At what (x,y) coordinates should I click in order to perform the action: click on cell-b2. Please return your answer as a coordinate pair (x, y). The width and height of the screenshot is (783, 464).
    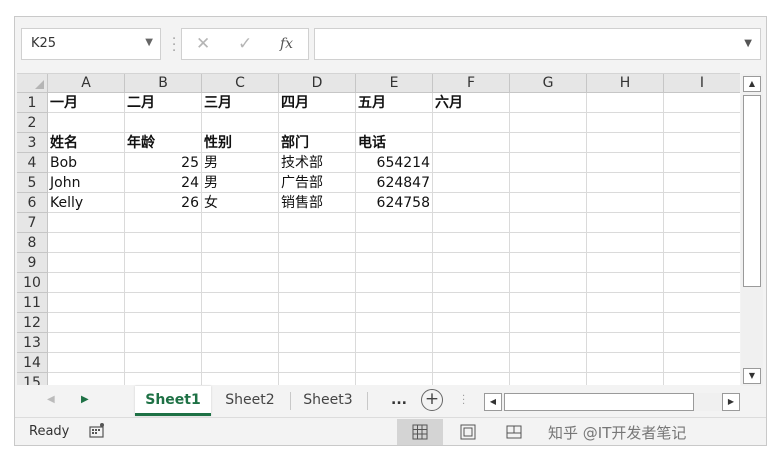
    Looking at the image, I should click on (163, 123).